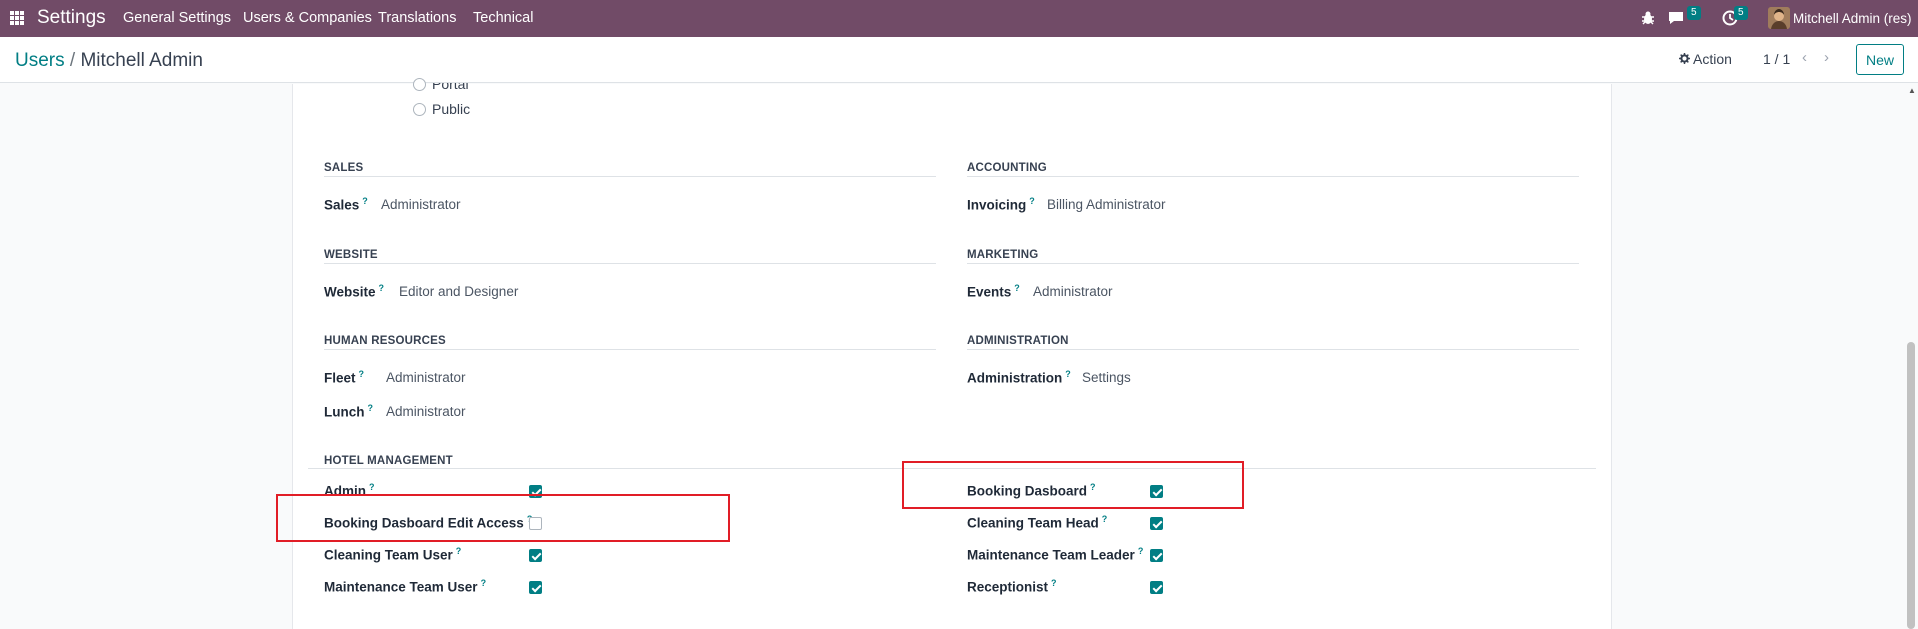 This screenshot has width=1918, height=629. Describe the element at coordinates (344, 377) in the screenshot. I see `field-label-fleet: Fleet?` at that location.